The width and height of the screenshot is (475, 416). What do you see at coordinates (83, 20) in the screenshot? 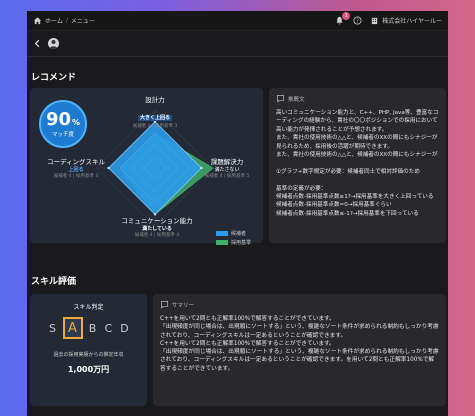
I see `breadcrumb-menu: メニュー` at bounding box center [83, 20].